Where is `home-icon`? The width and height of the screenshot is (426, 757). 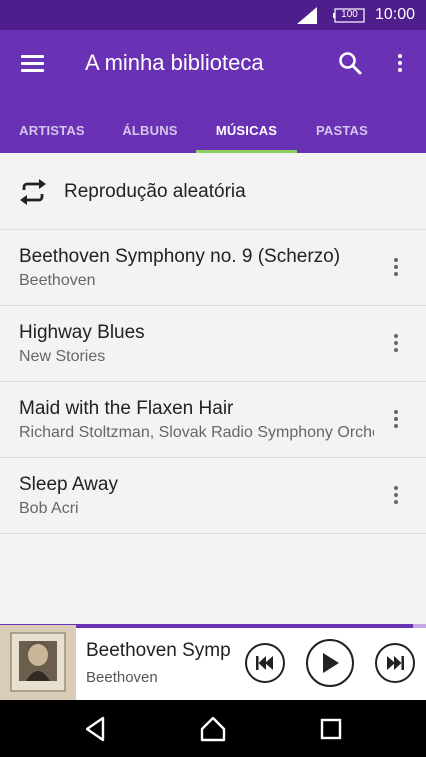
home-icon is located at coordinates (213, 729).